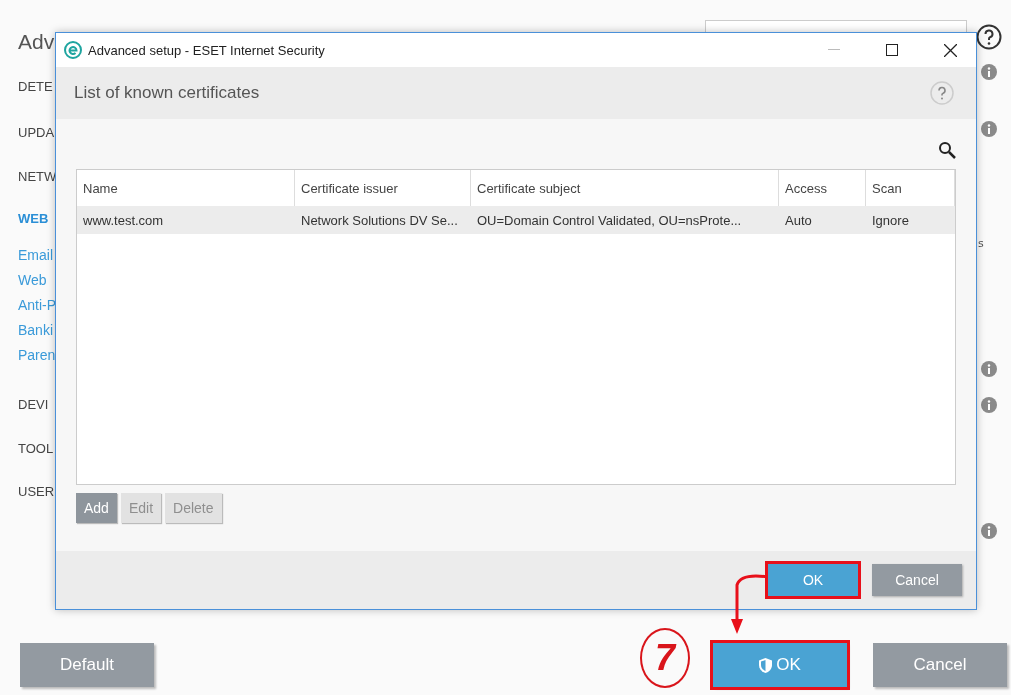 The height and width of the screenshot is (695, 1011). What do you see at coordinates (36, 42) in the screenshot?
I see `window-title: Adv` at bounding box center [36, 42].